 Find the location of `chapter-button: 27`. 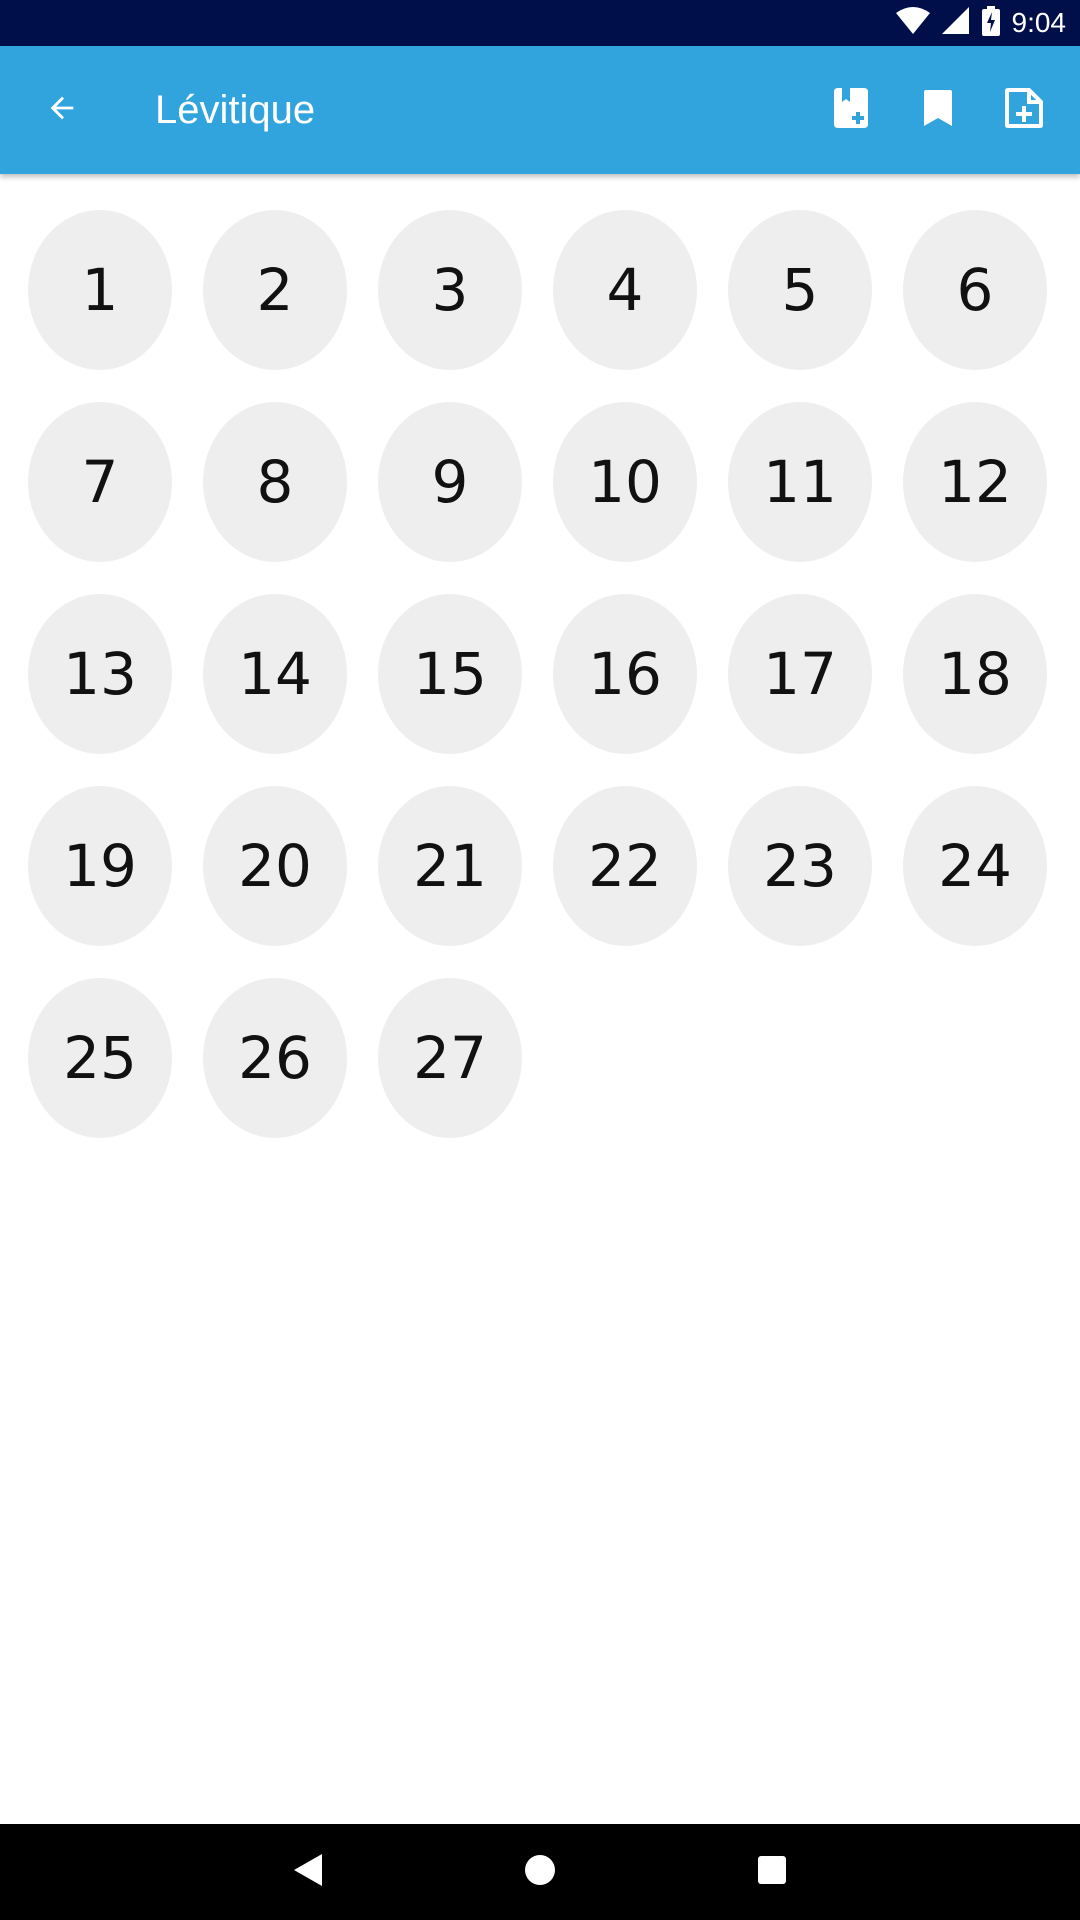

chapter-button: 27 is located at coordinates (450, 1058).